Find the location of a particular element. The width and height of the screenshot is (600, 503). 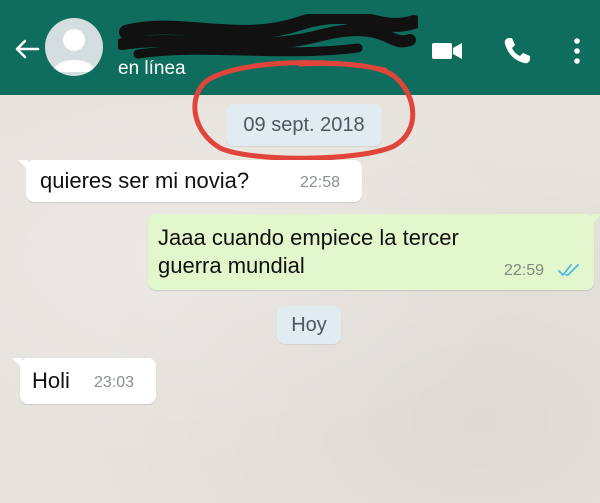

more-vertical-icon is located at coordinates (577, 51).